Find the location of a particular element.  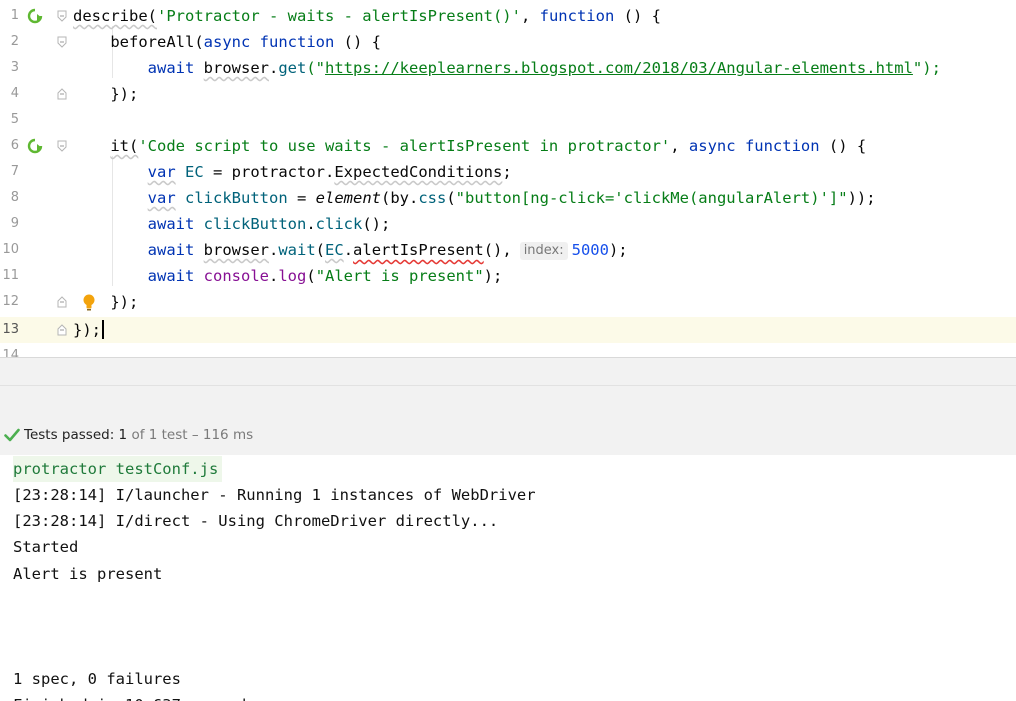

line-number: 13 is located at coordinates (10, 329).